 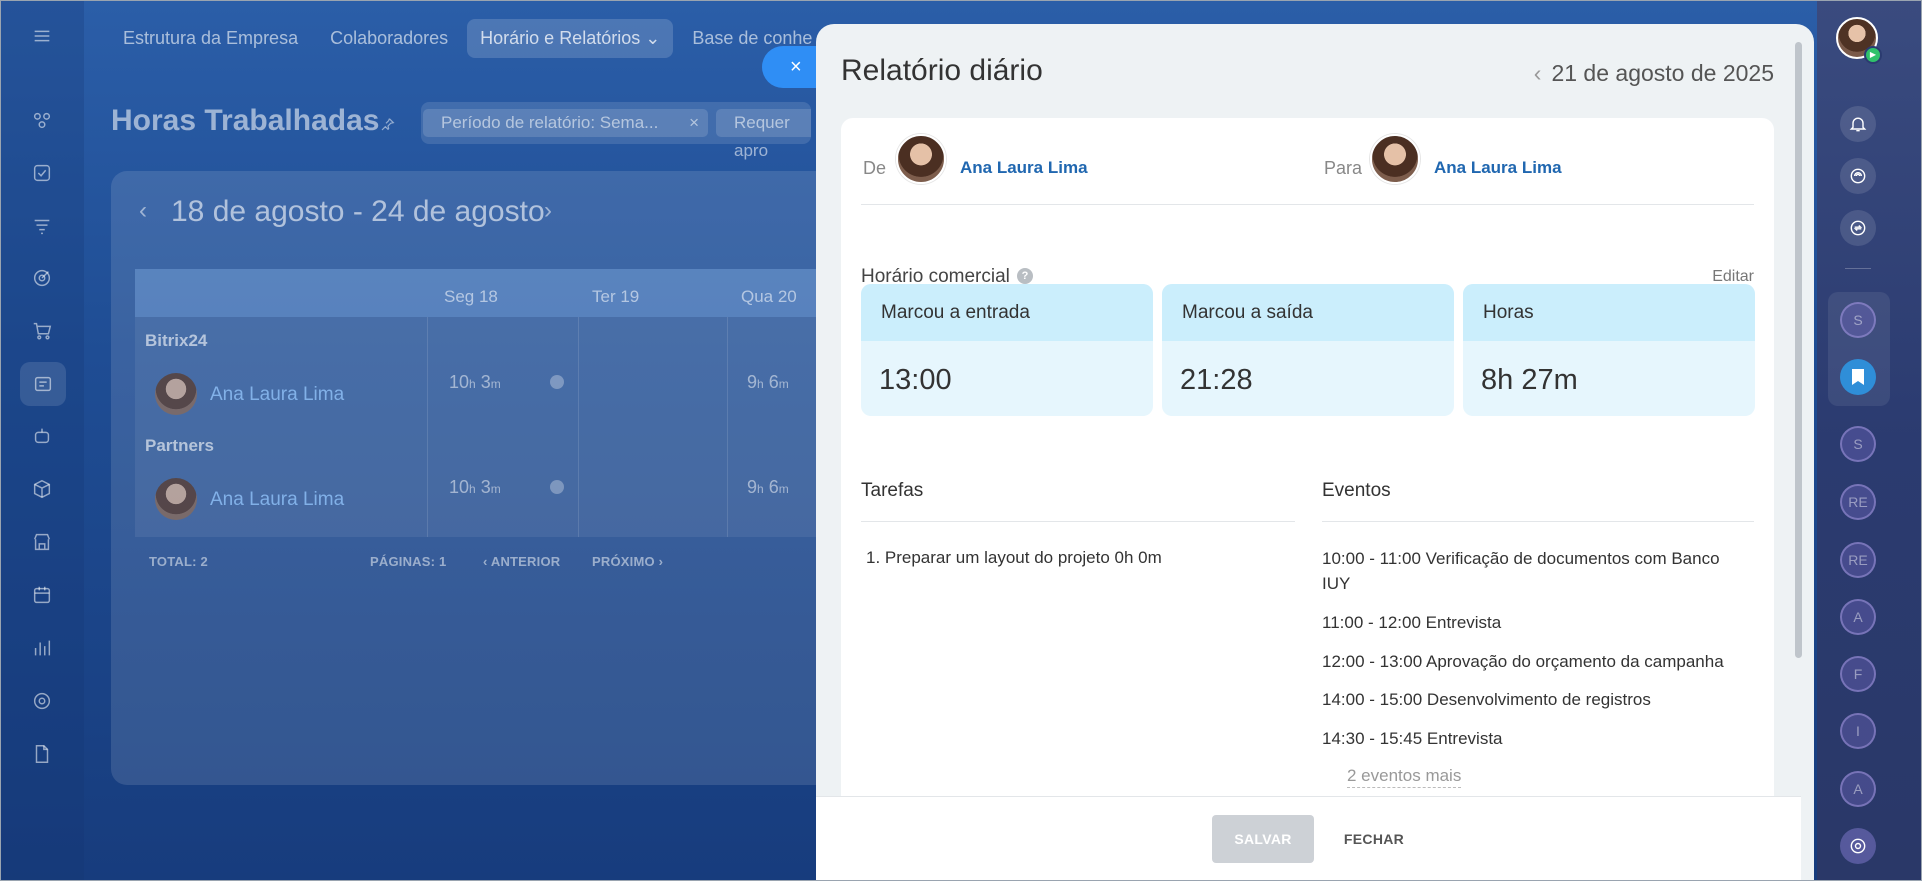 I want to click on scrollbar, so click(x=1798, y=350).